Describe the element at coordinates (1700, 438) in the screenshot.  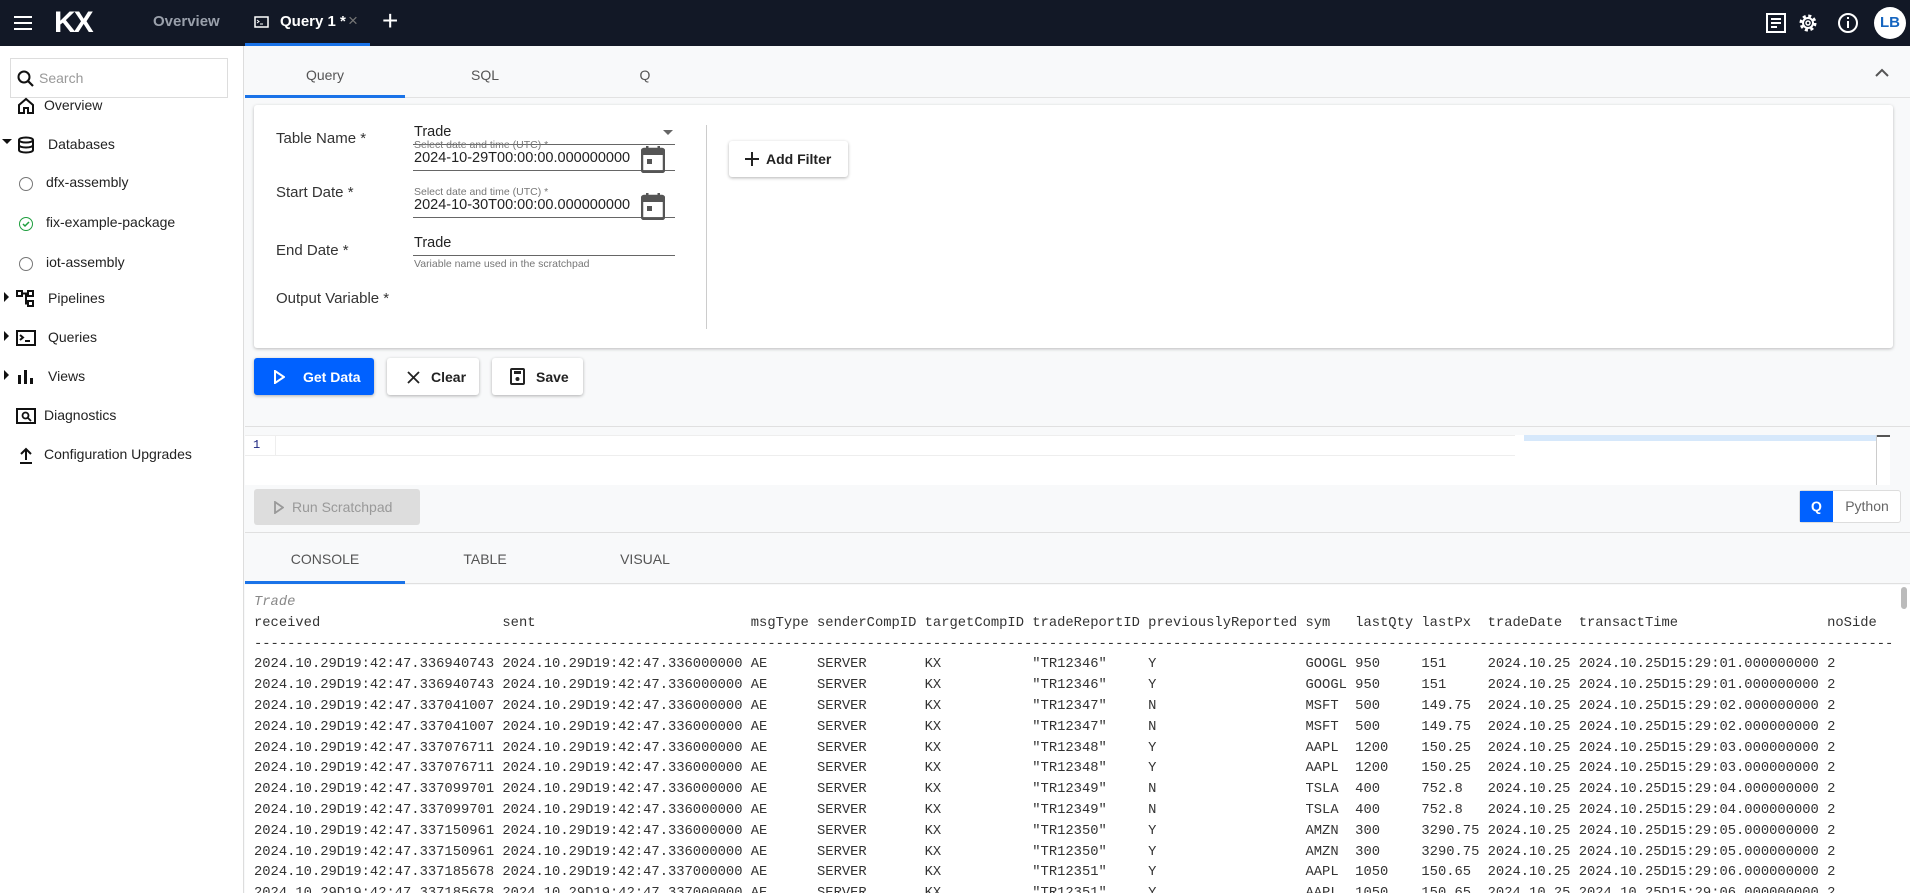
I see `editor-minimap` at that location.